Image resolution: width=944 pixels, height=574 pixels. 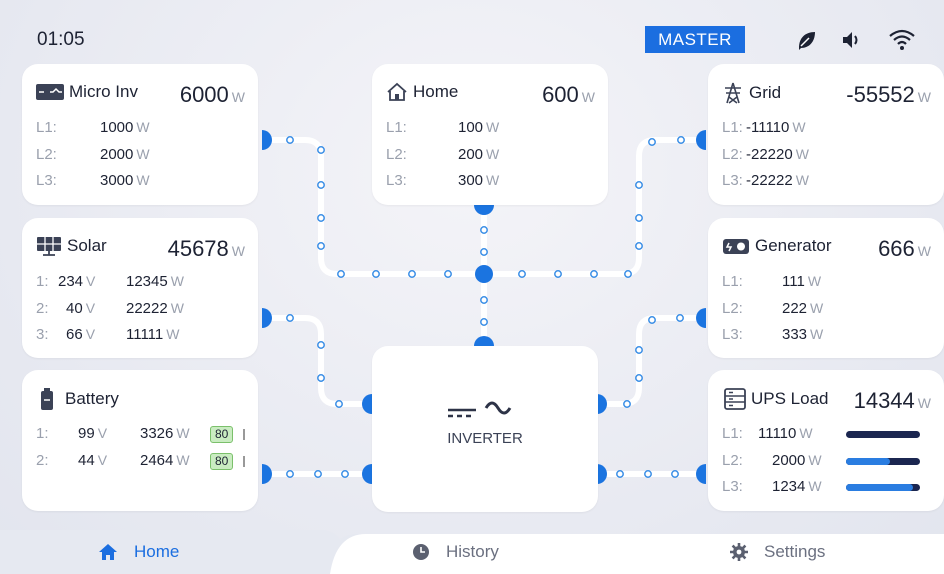 I want to click on tab-home: Home, so click(x=138, y=552).